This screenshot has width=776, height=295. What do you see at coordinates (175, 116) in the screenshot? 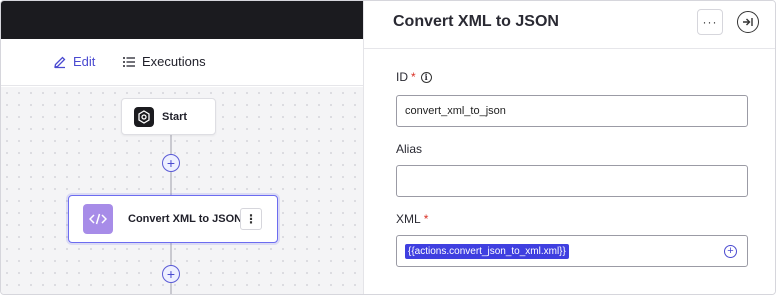
I see `start-node-label: Start` at bounding box center [175, 116].